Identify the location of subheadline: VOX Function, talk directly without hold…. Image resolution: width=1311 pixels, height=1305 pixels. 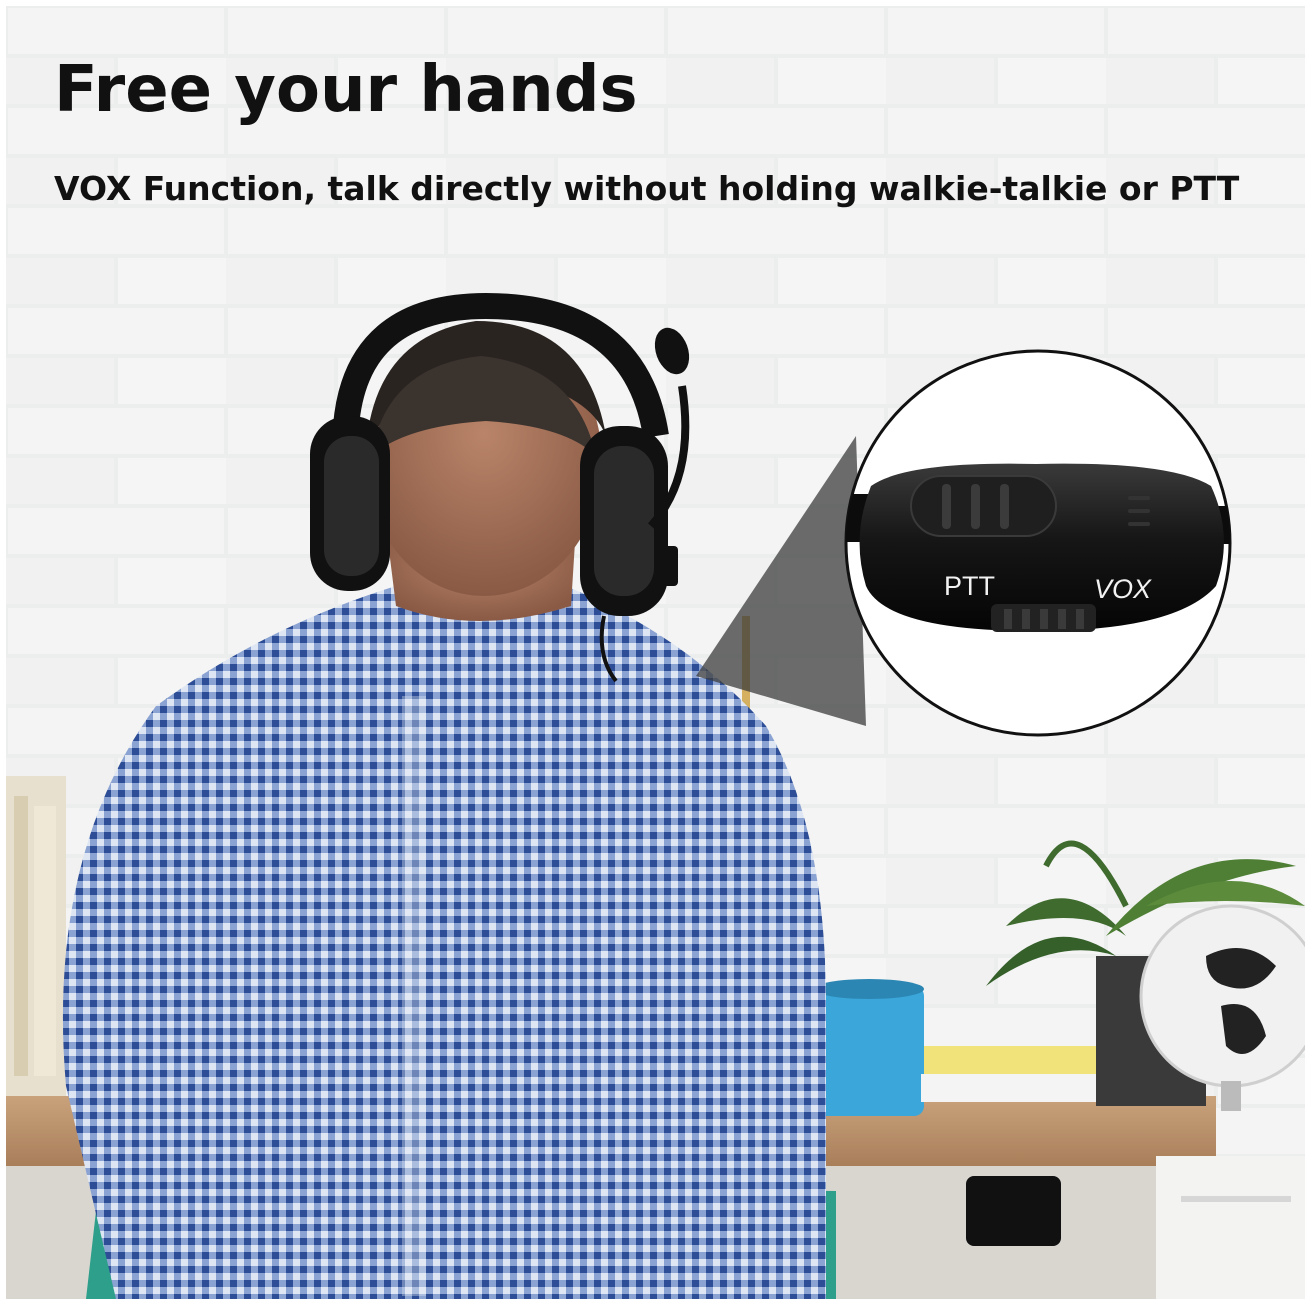
(647, 188).